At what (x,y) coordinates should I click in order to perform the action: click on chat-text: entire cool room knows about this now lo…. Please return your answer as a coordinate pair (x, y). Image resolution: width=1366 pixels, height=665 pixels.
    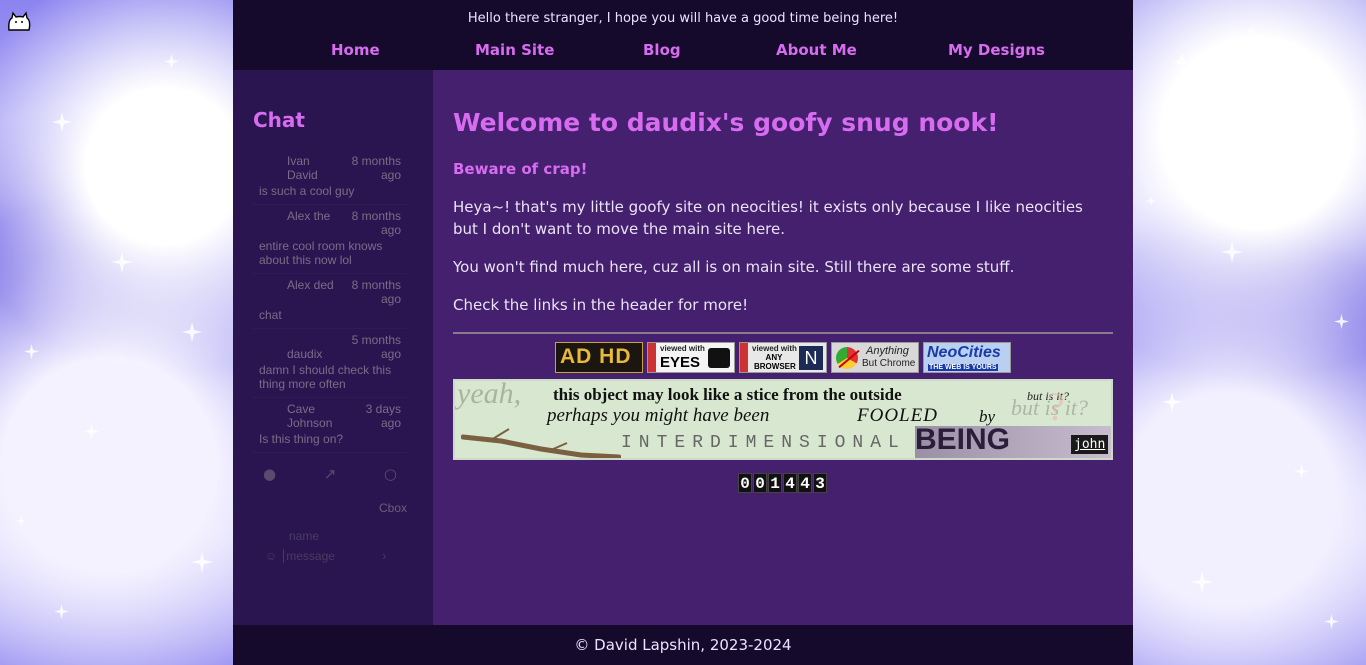
    Looking at the image, I should click on (321, 253).